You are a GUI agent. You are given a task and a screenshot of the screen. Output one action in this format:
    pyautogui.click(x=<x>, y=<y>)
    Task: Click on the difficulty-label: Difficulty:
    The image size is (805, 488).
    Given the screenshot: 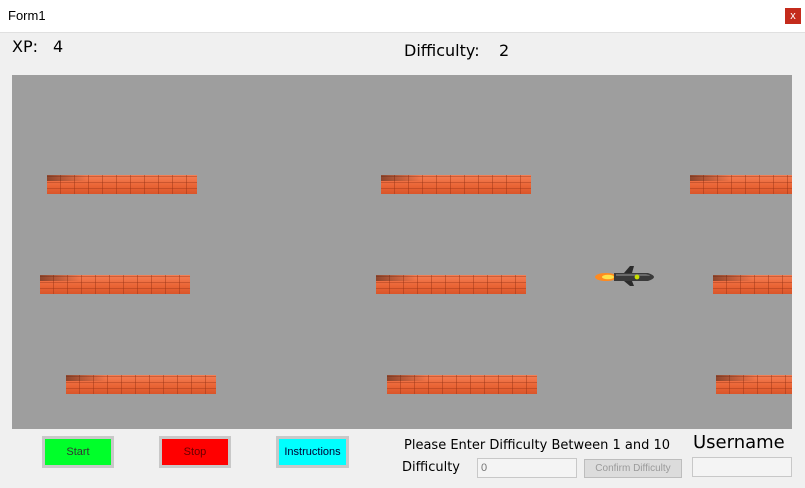 What is the action you would take?
    pyautogui.click(x=442, y=50)
    